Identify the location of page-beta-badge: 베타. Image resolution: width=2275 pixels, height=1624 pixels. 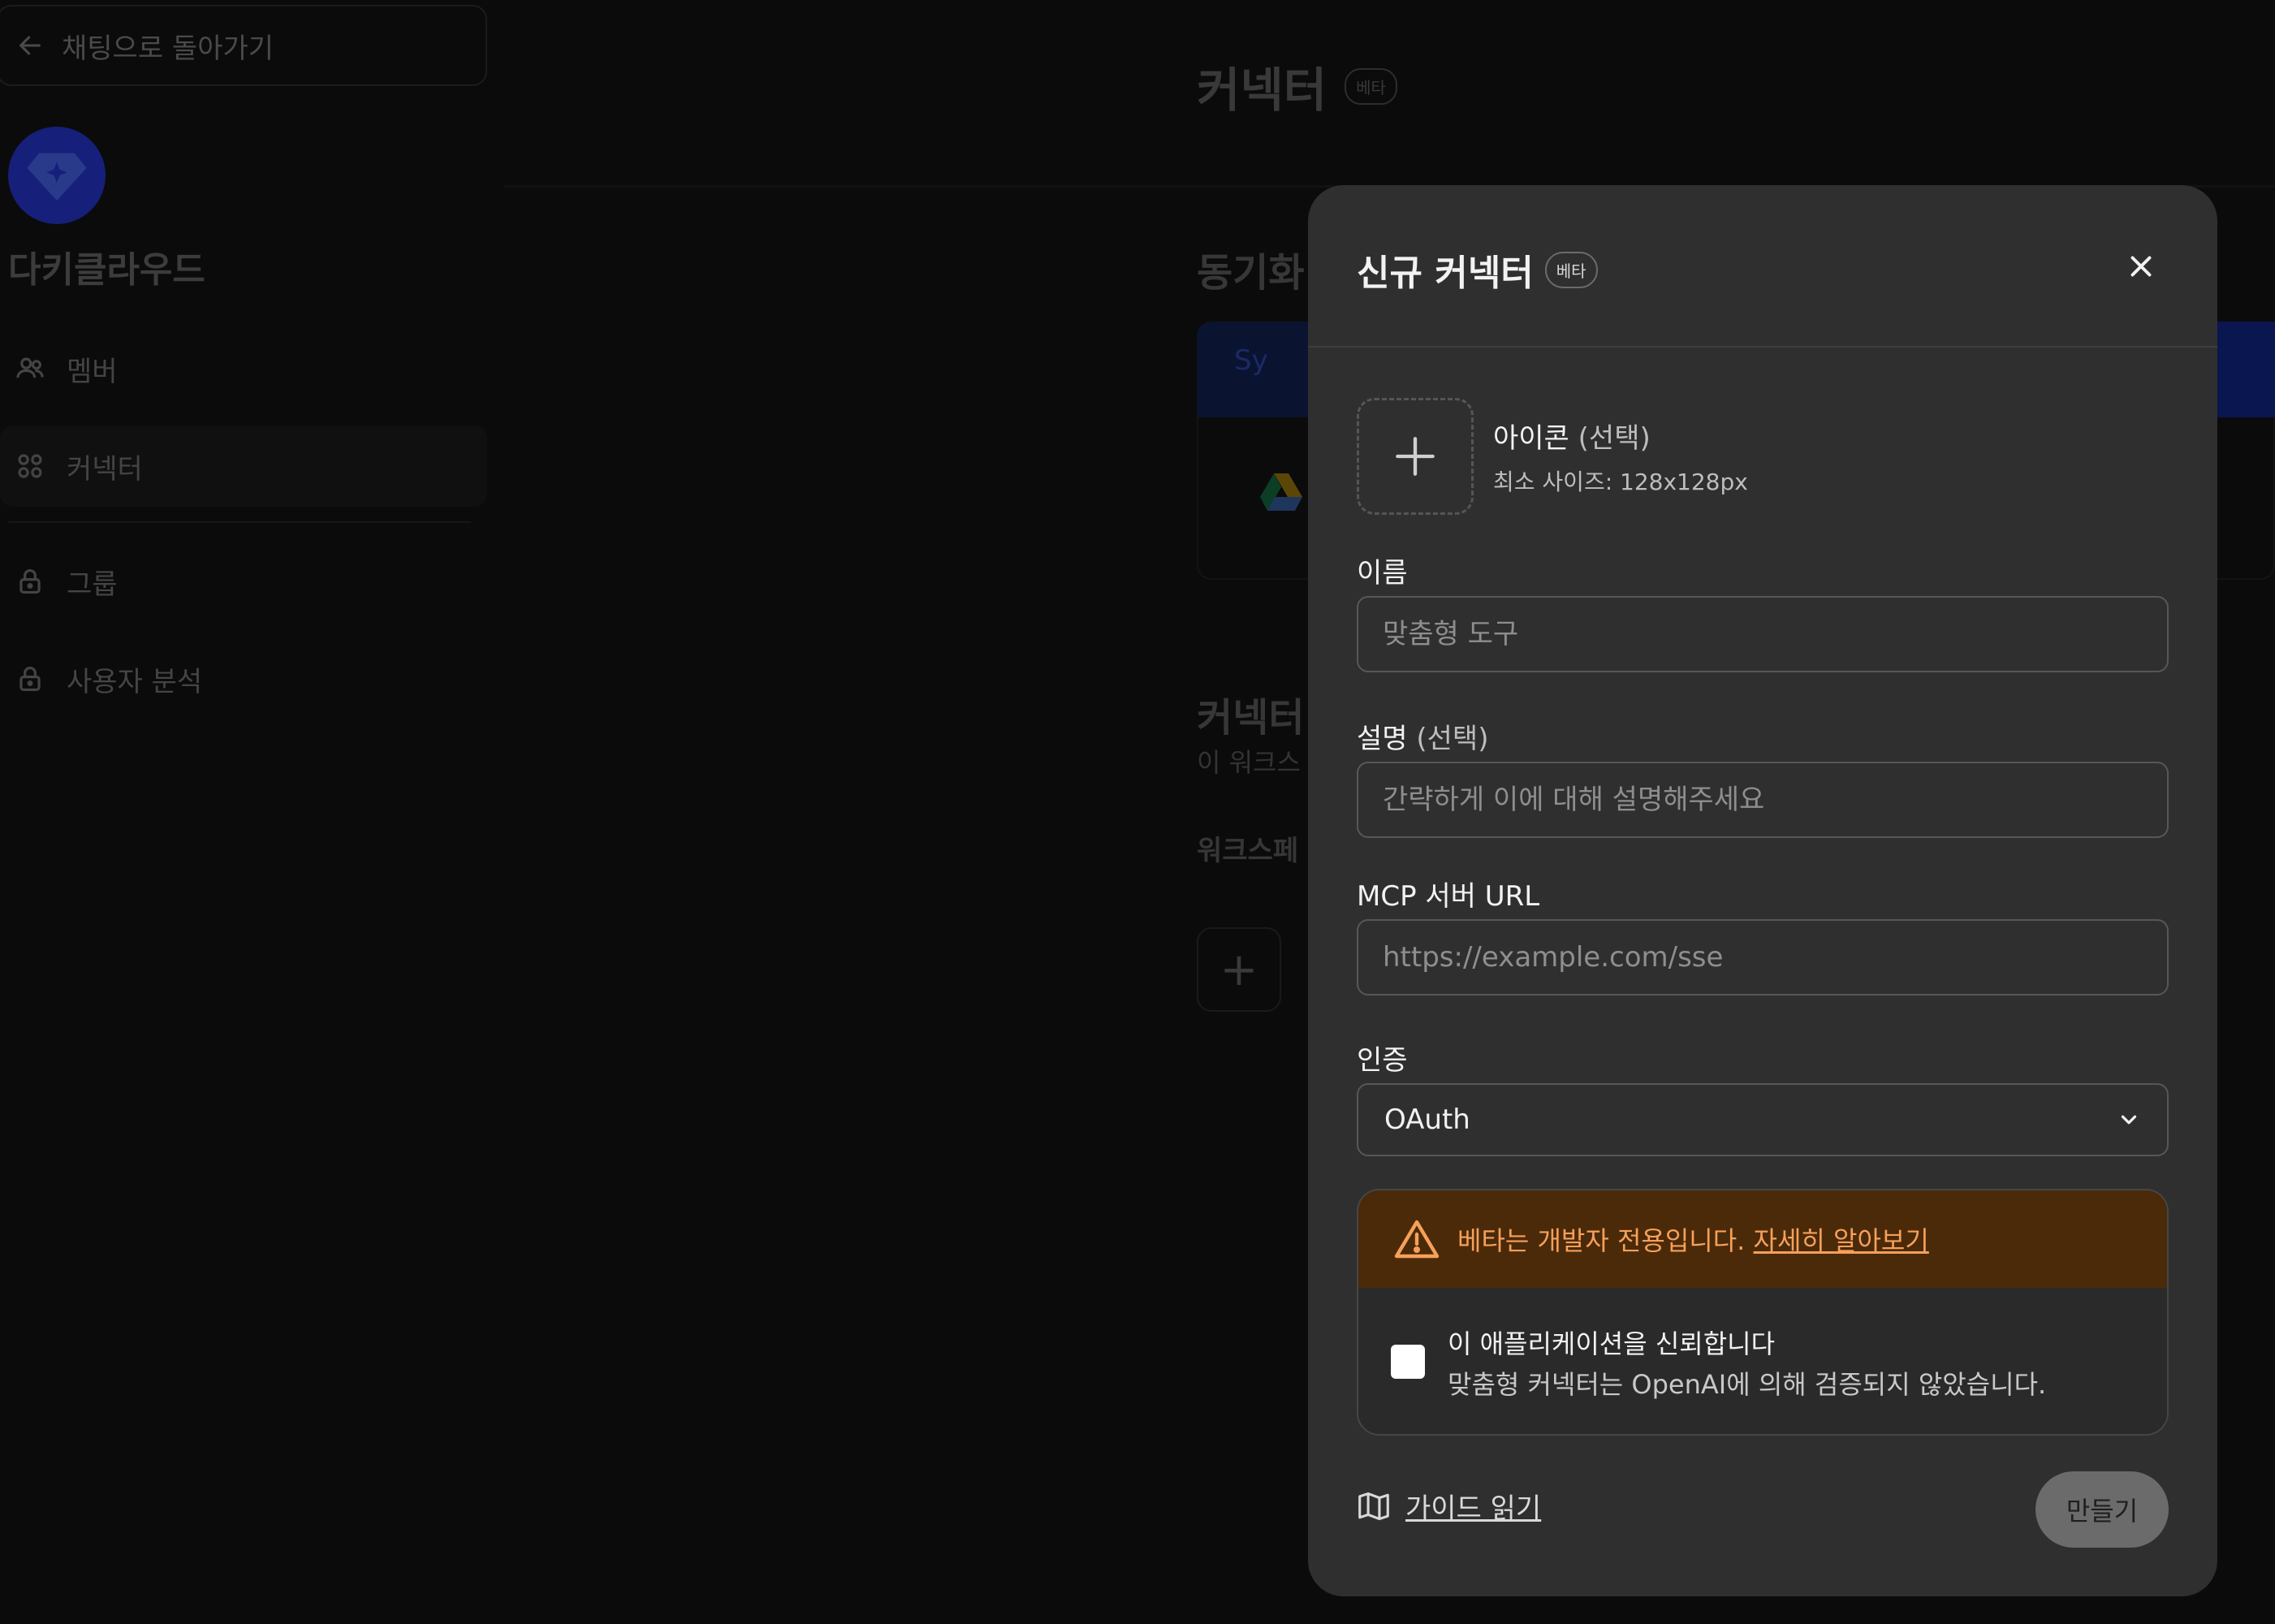
(1371, 86).